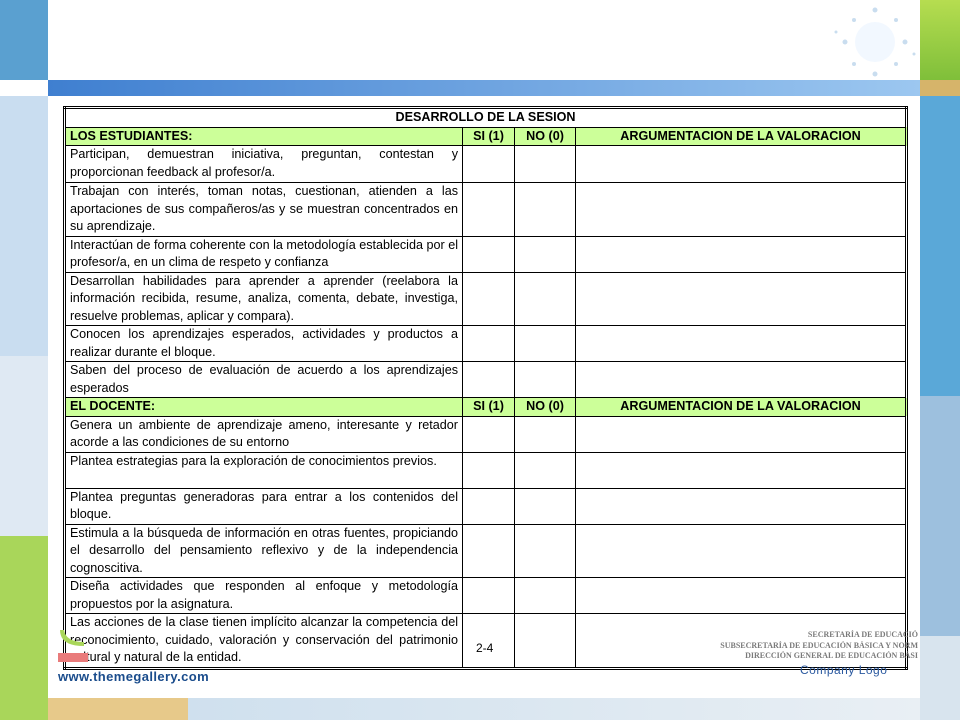 The height and width of the screenshot is (720, 960). Describe the element at coordinates (875, 42) in the screenshot. I see `sparkle-decoration` at that location.